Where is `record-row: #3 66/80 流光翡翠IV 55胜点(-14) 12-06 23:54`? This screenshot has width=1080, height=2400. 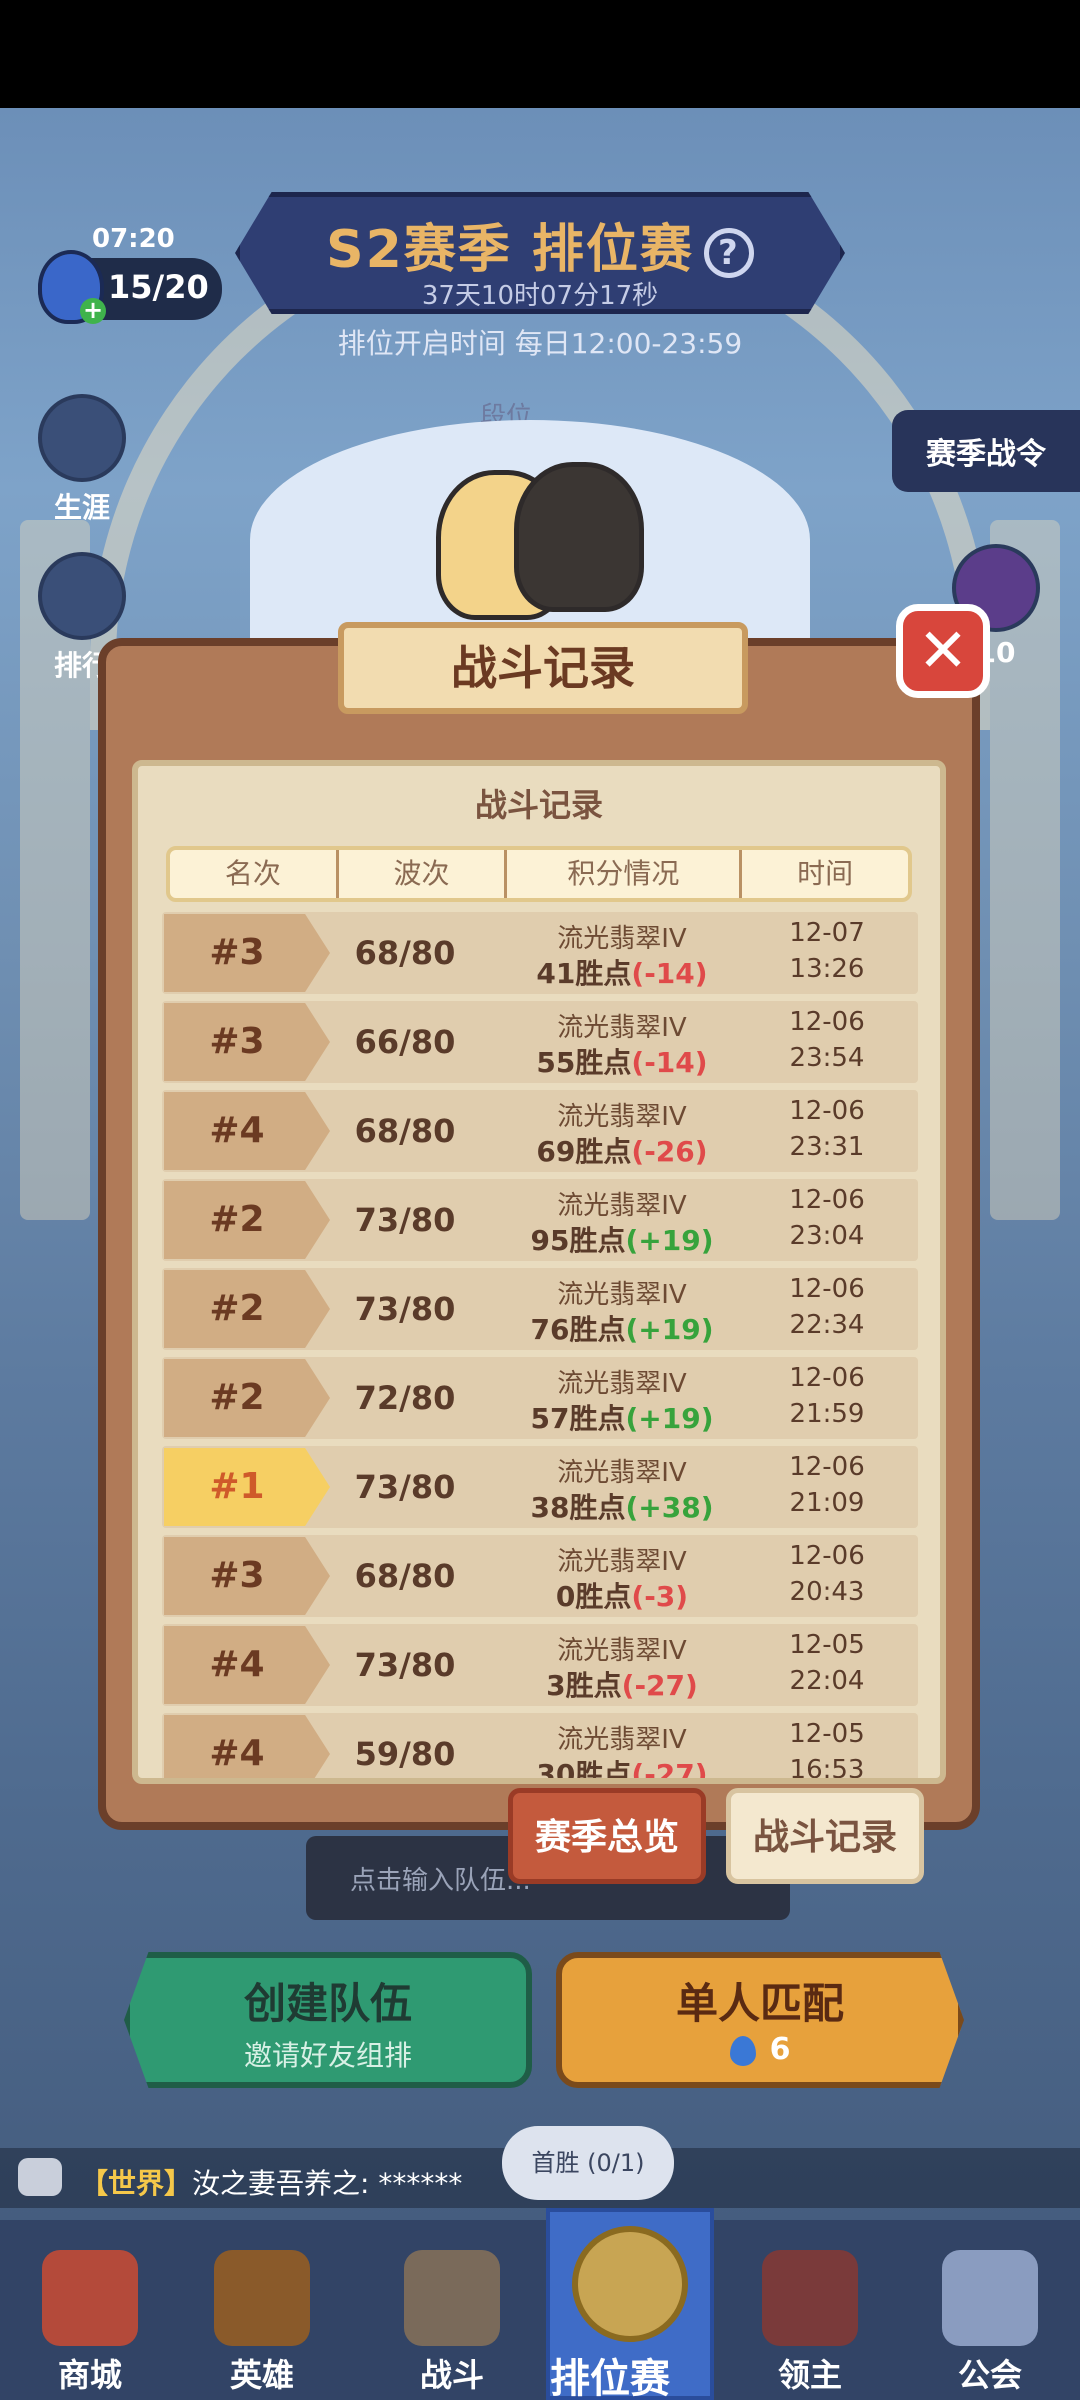
record-row: #3 66/80 流光翡翠IV 55胜点(-14) 12-06 23:54 is located at coordinates (540, 1042).